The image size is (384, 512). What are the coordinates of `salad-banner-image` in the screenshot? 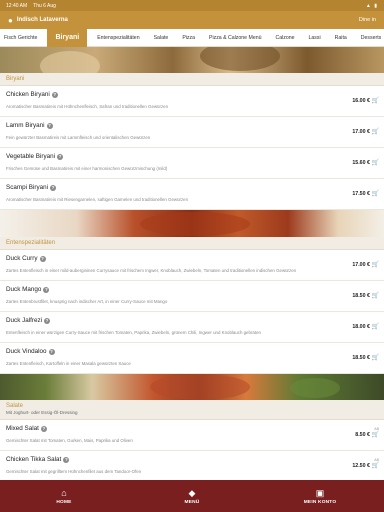 It's located at (192, 387).